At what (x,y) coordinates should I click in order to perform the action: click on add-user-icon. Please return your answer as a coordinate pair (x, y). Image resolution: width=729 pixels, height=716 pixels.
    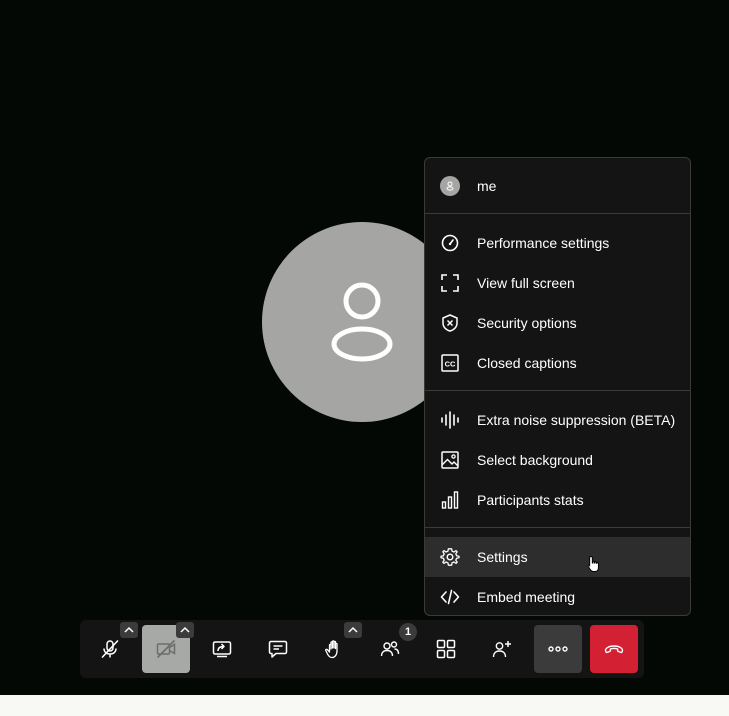
    Looking at the image, I should click on (501, 649).